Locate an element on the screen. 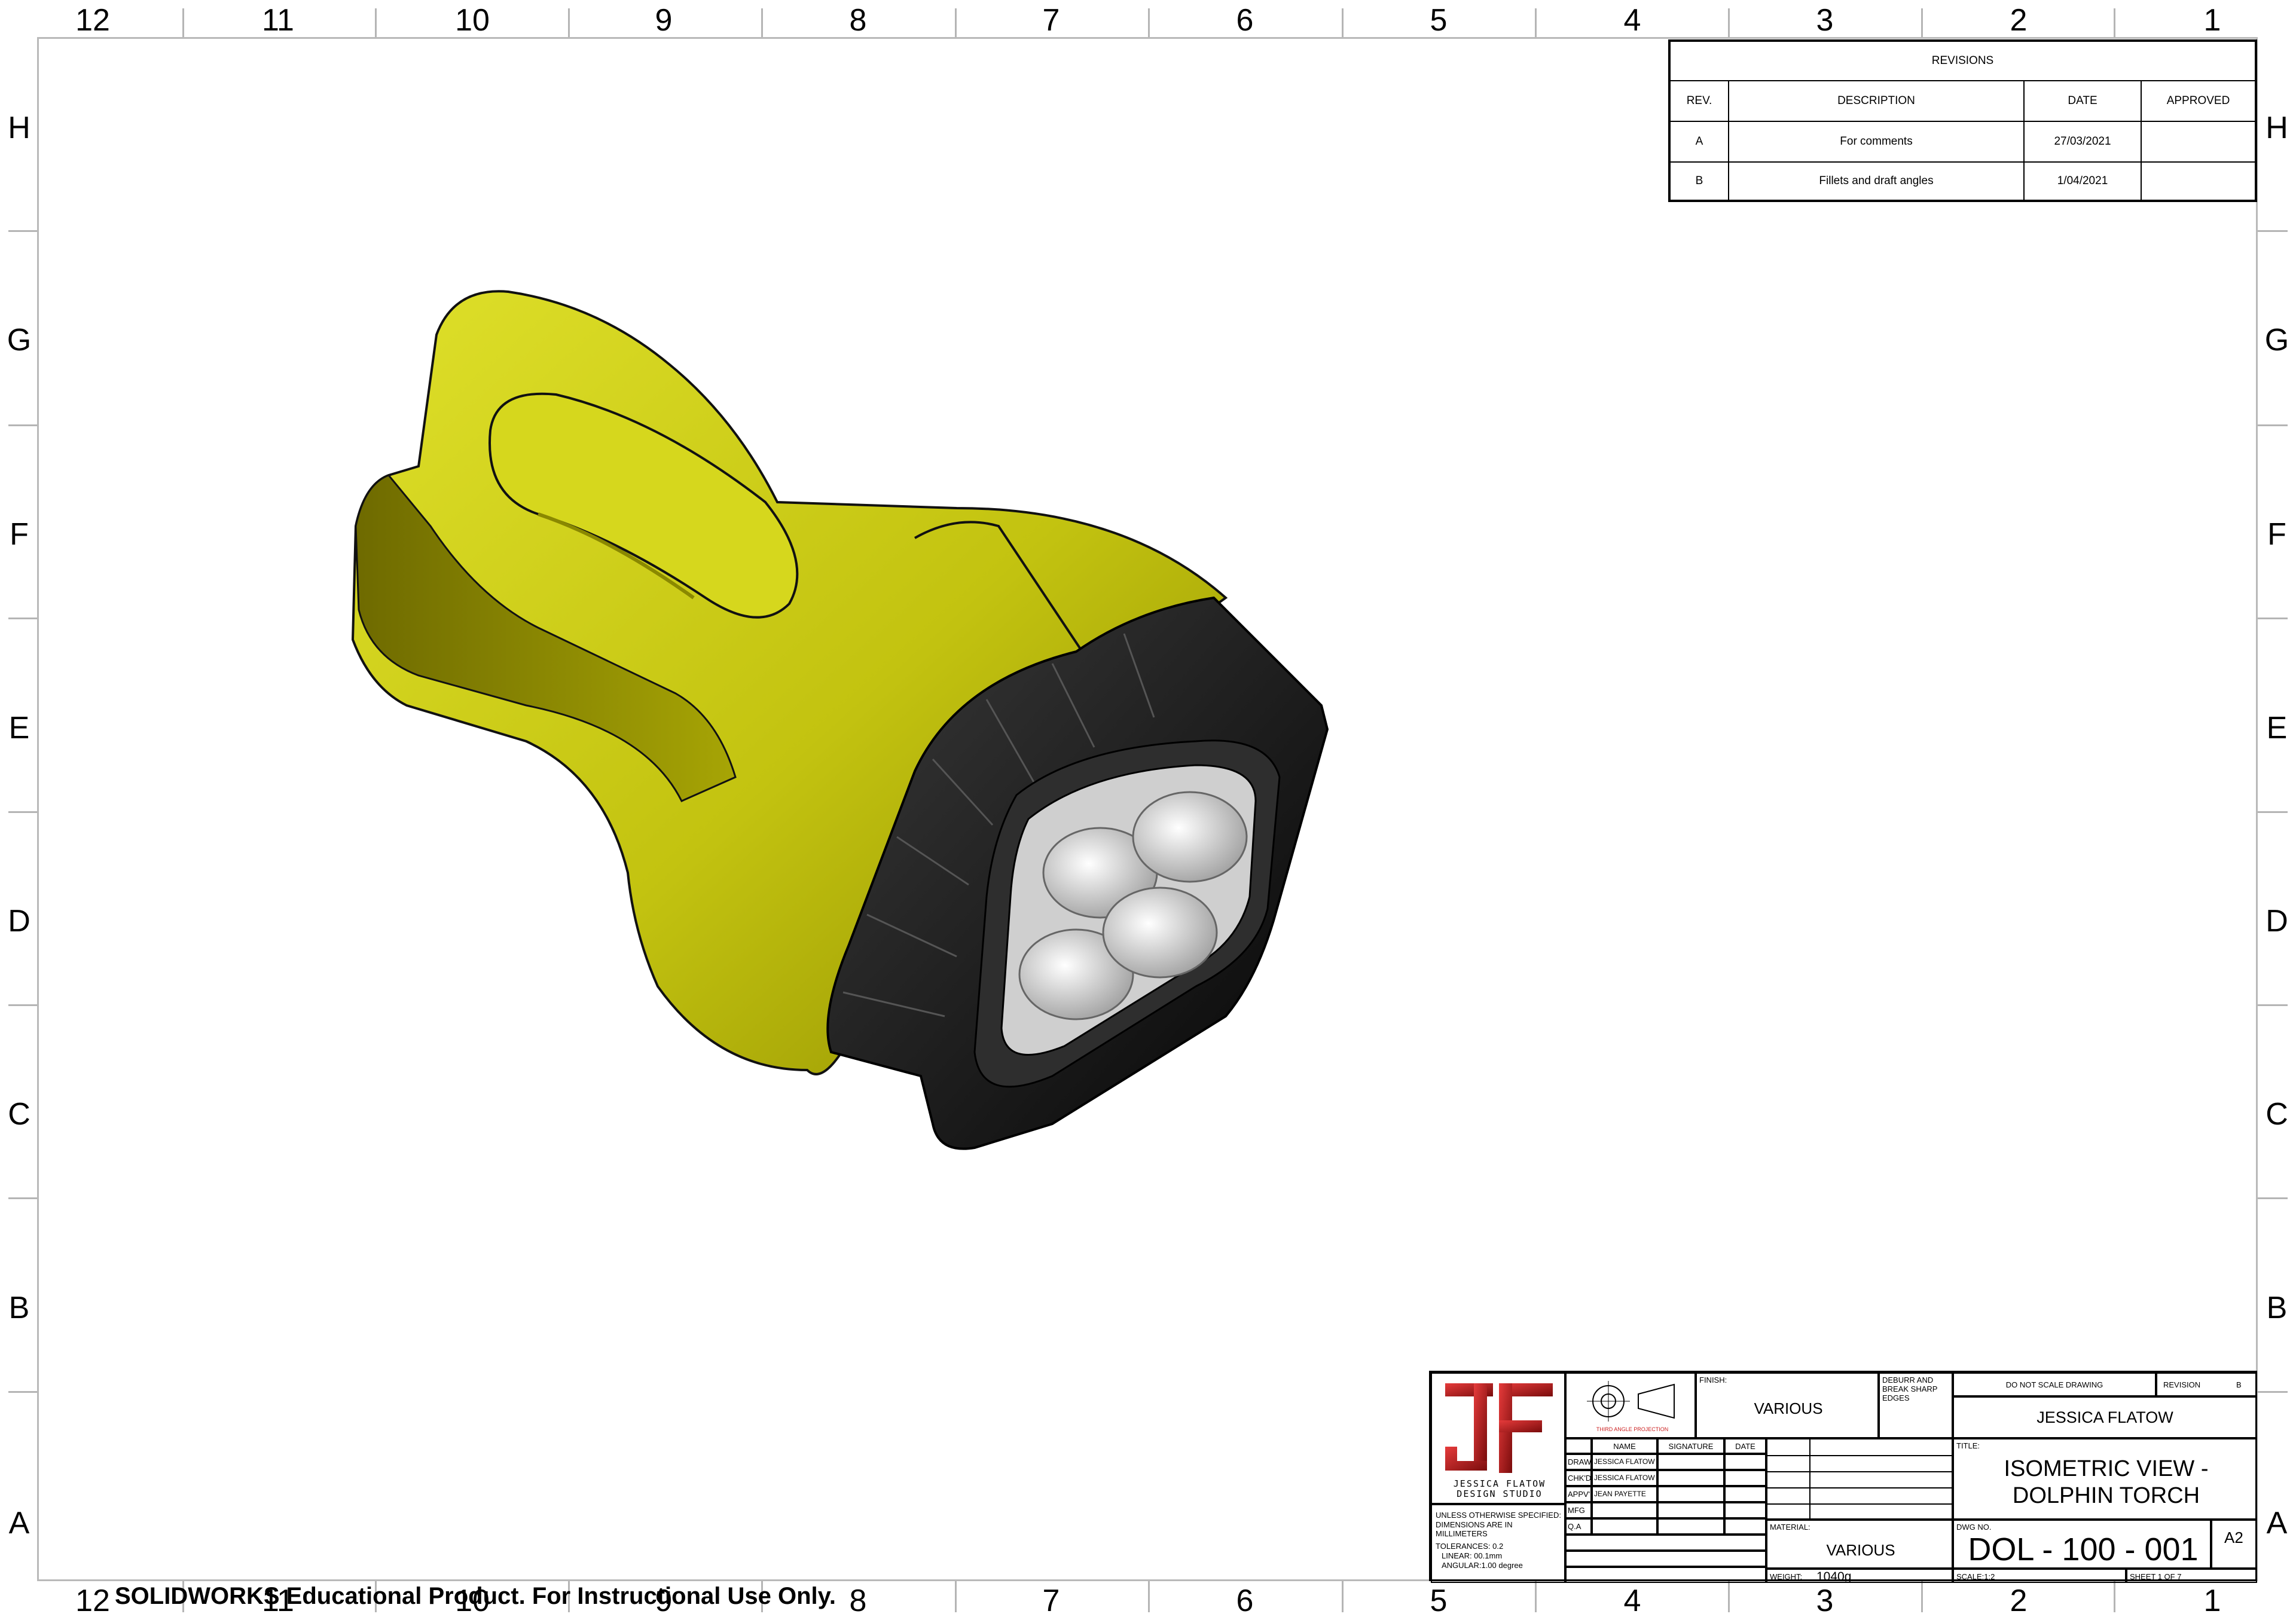 Image resolution: width=2296 pixels, height=1623 pixels. sig-role: APPV'D is located at coordinates (1578, 1494).